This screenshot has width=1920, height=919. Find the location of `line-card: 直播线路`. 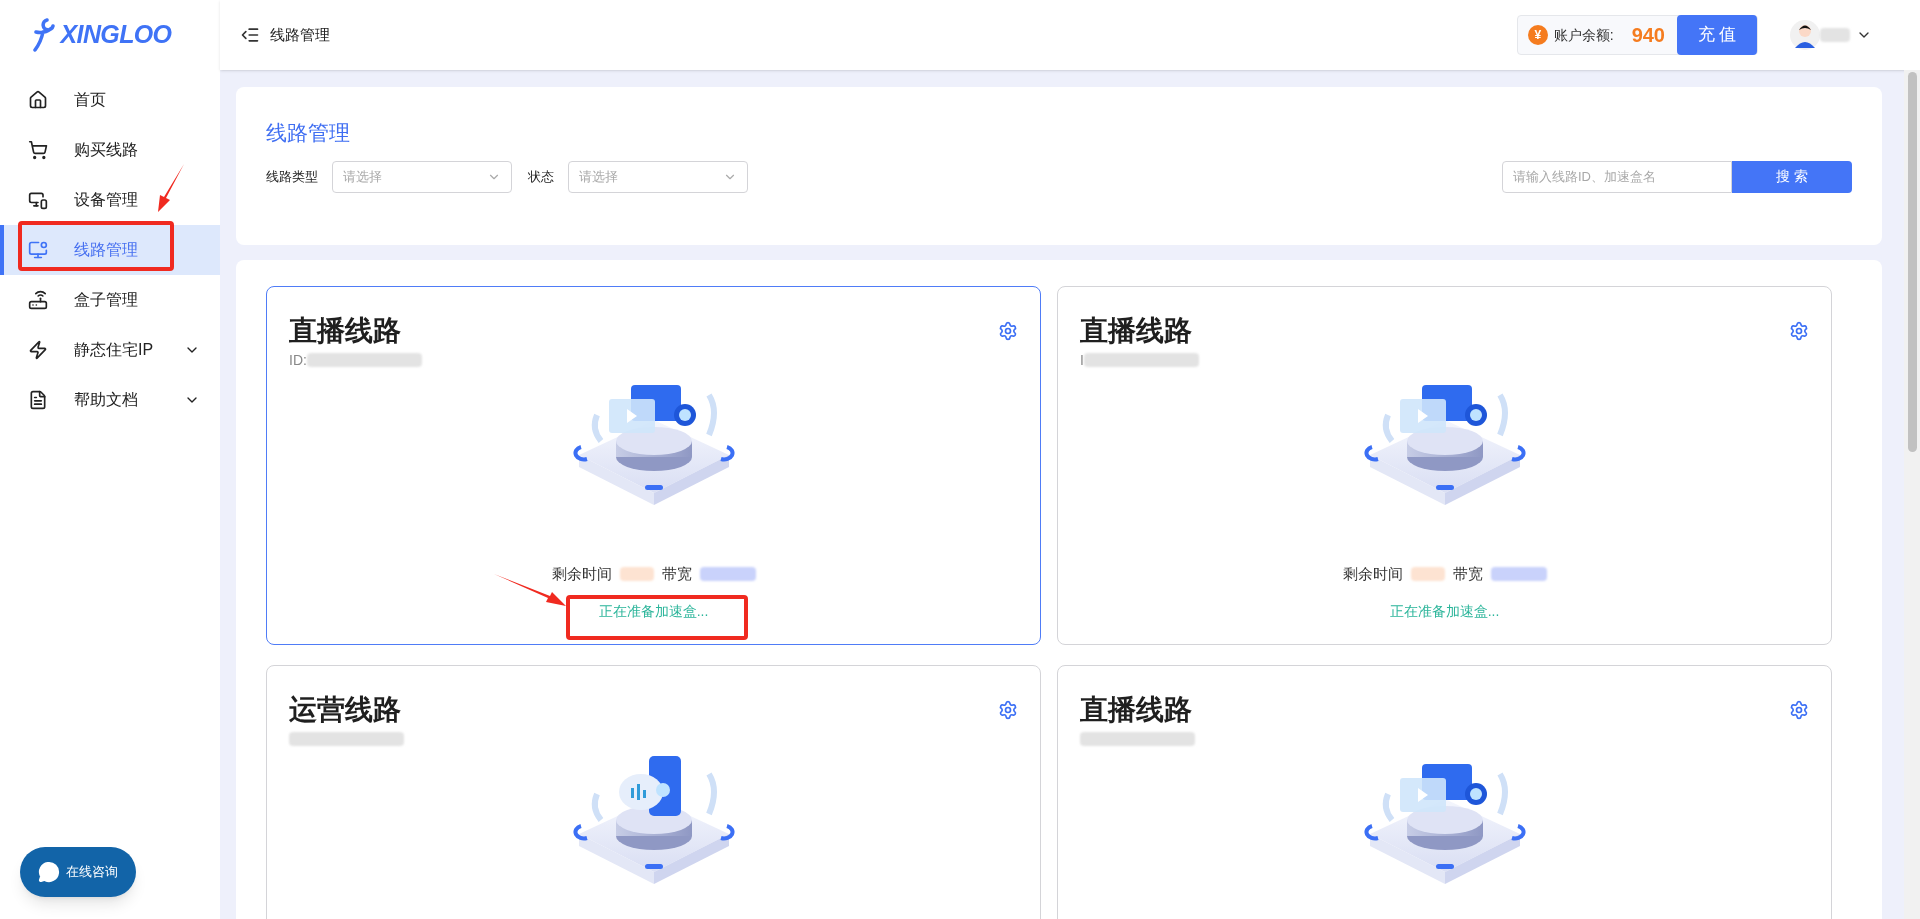

line-card: 直播线路 is located at coordinates (1444, 792).